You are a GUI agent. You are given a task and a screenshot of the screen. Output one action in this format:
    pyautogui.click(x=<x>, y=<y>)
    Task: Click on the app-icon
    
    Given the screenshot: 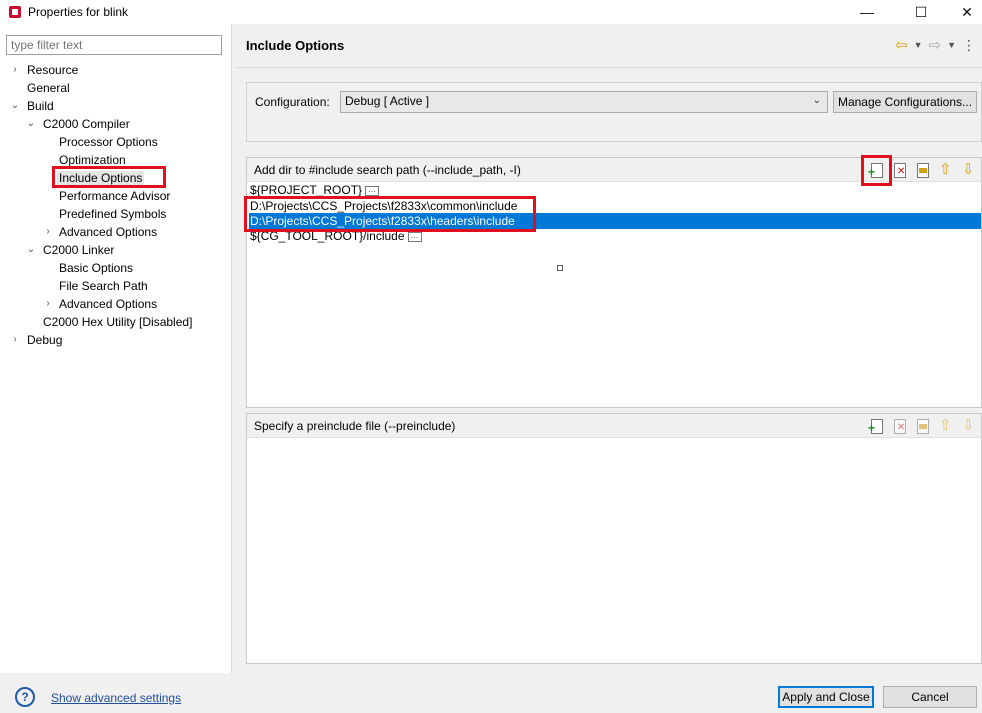 What is the action you would take?
    pyautogui.click(x=15, y=12)
    